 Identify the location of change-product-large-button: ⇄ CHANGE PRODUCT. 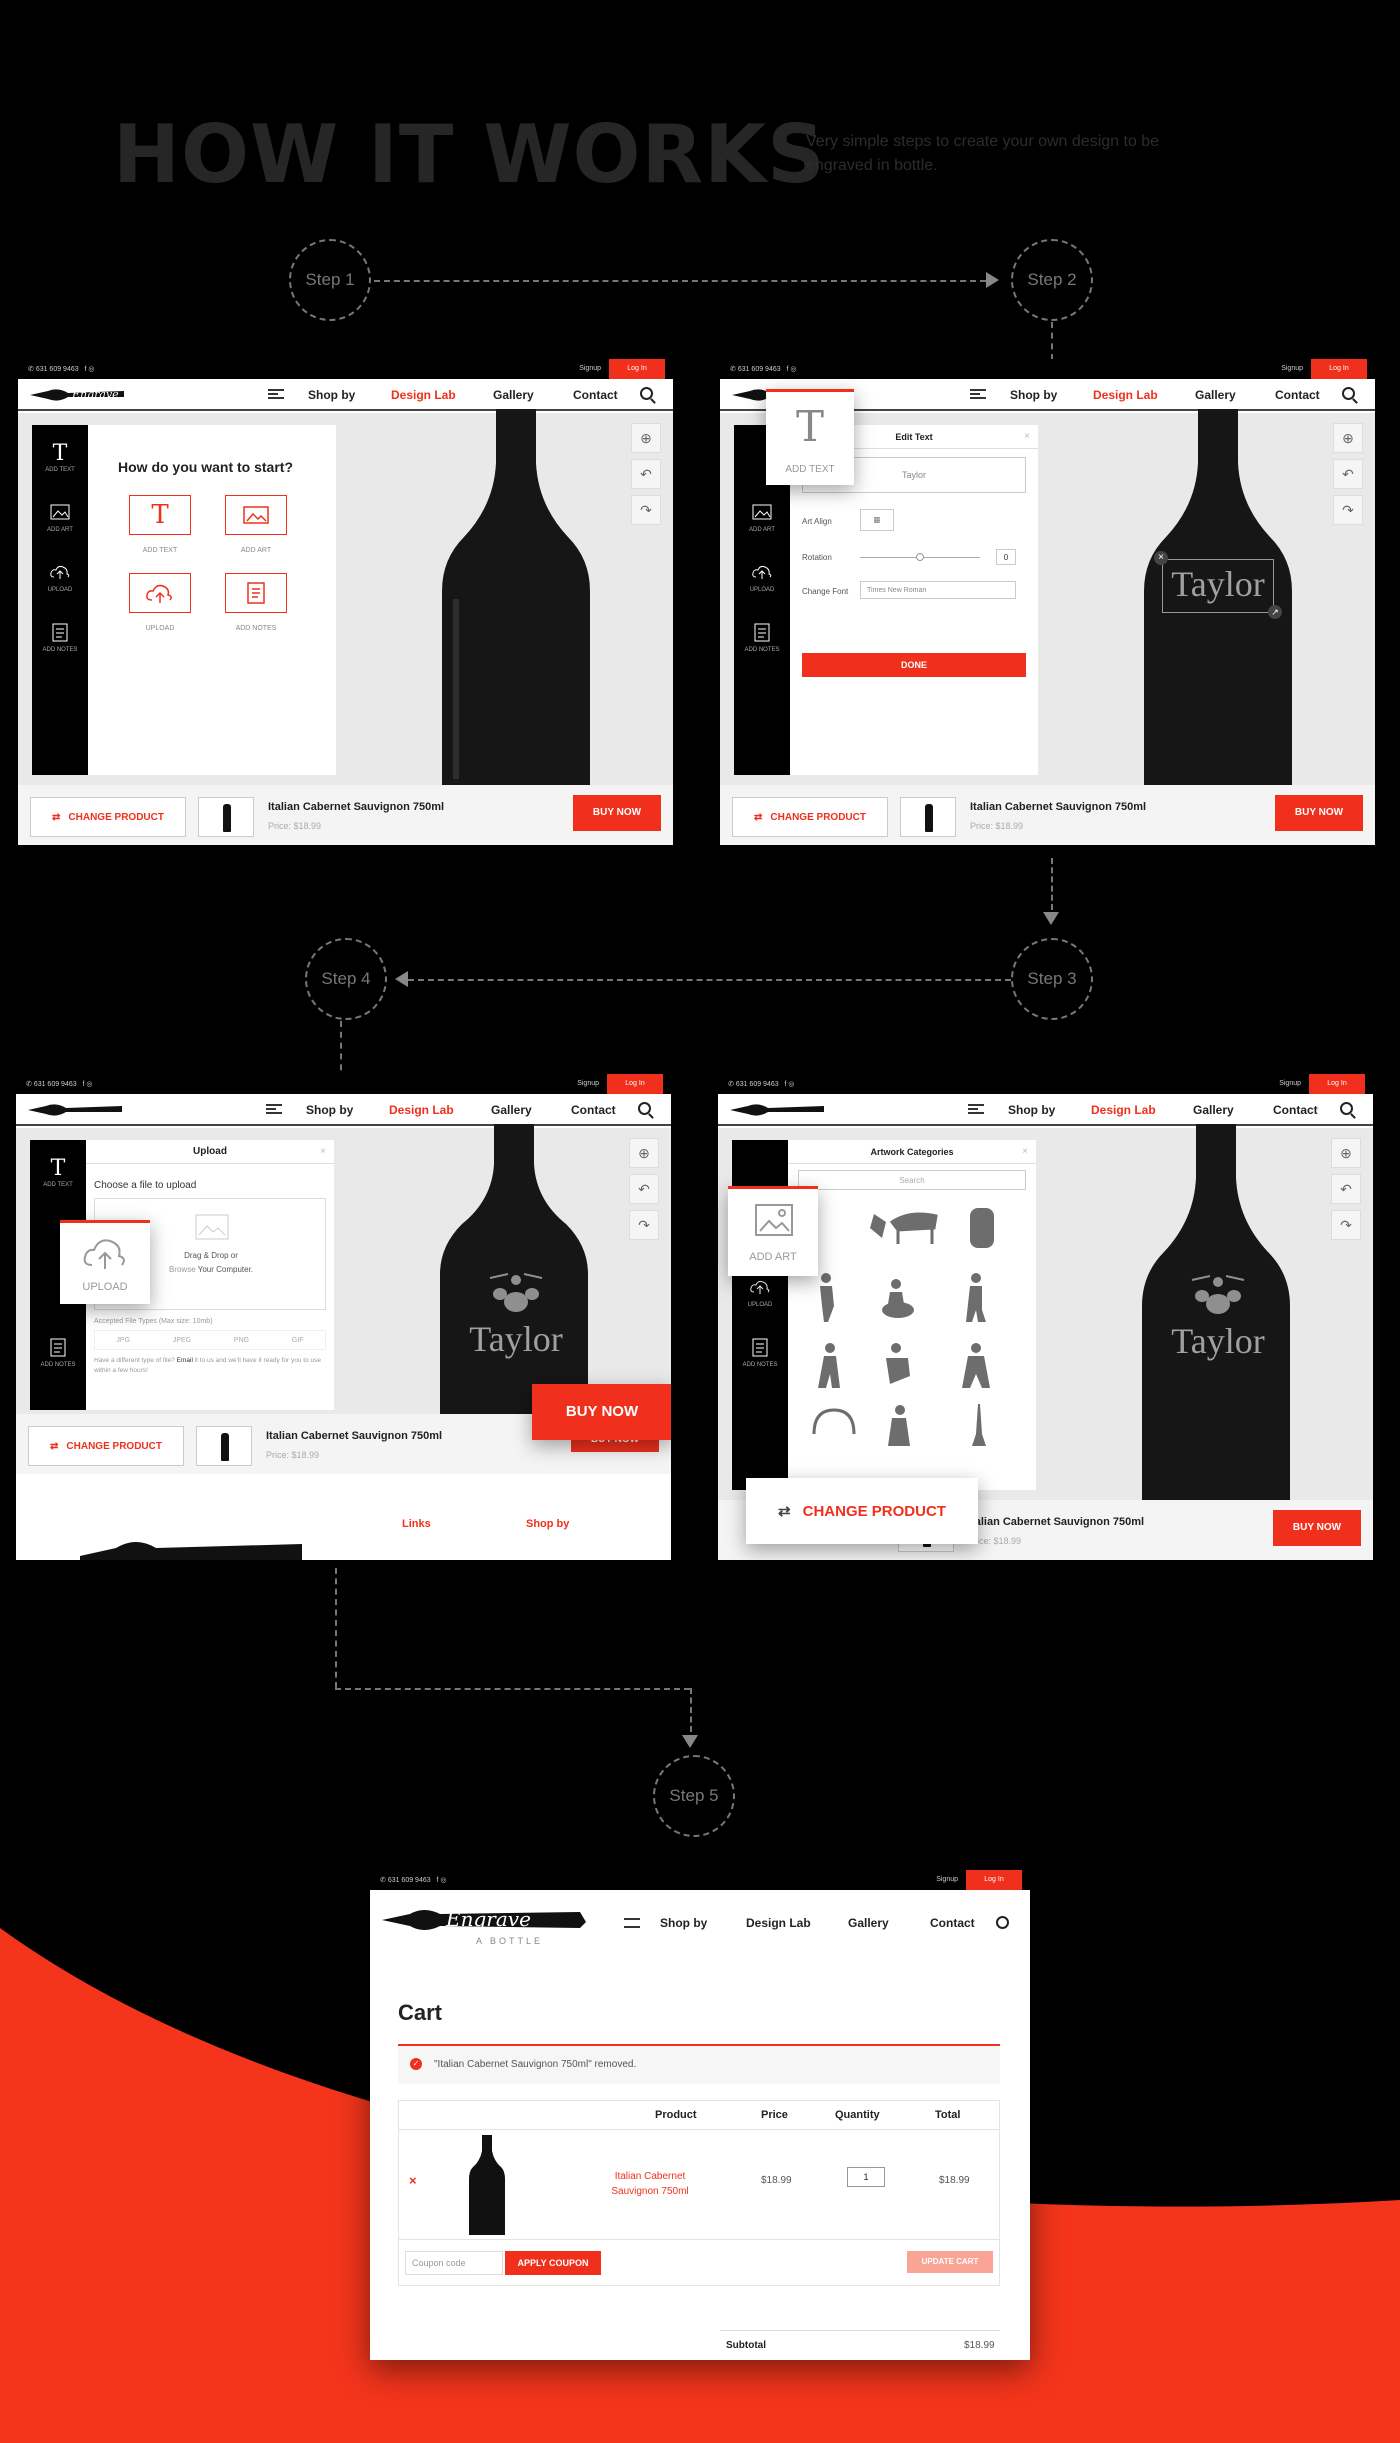
(862, 1511).